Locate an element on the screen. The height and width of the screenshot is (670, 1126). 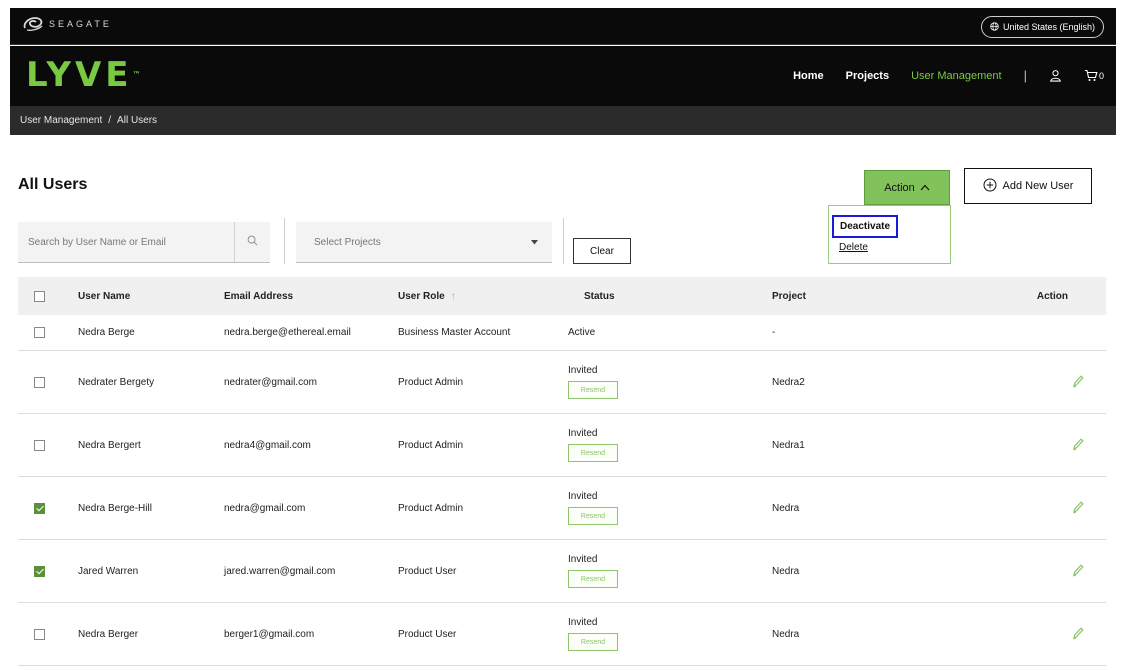
status-column-cell: Active is located at coordinates (661, 332).